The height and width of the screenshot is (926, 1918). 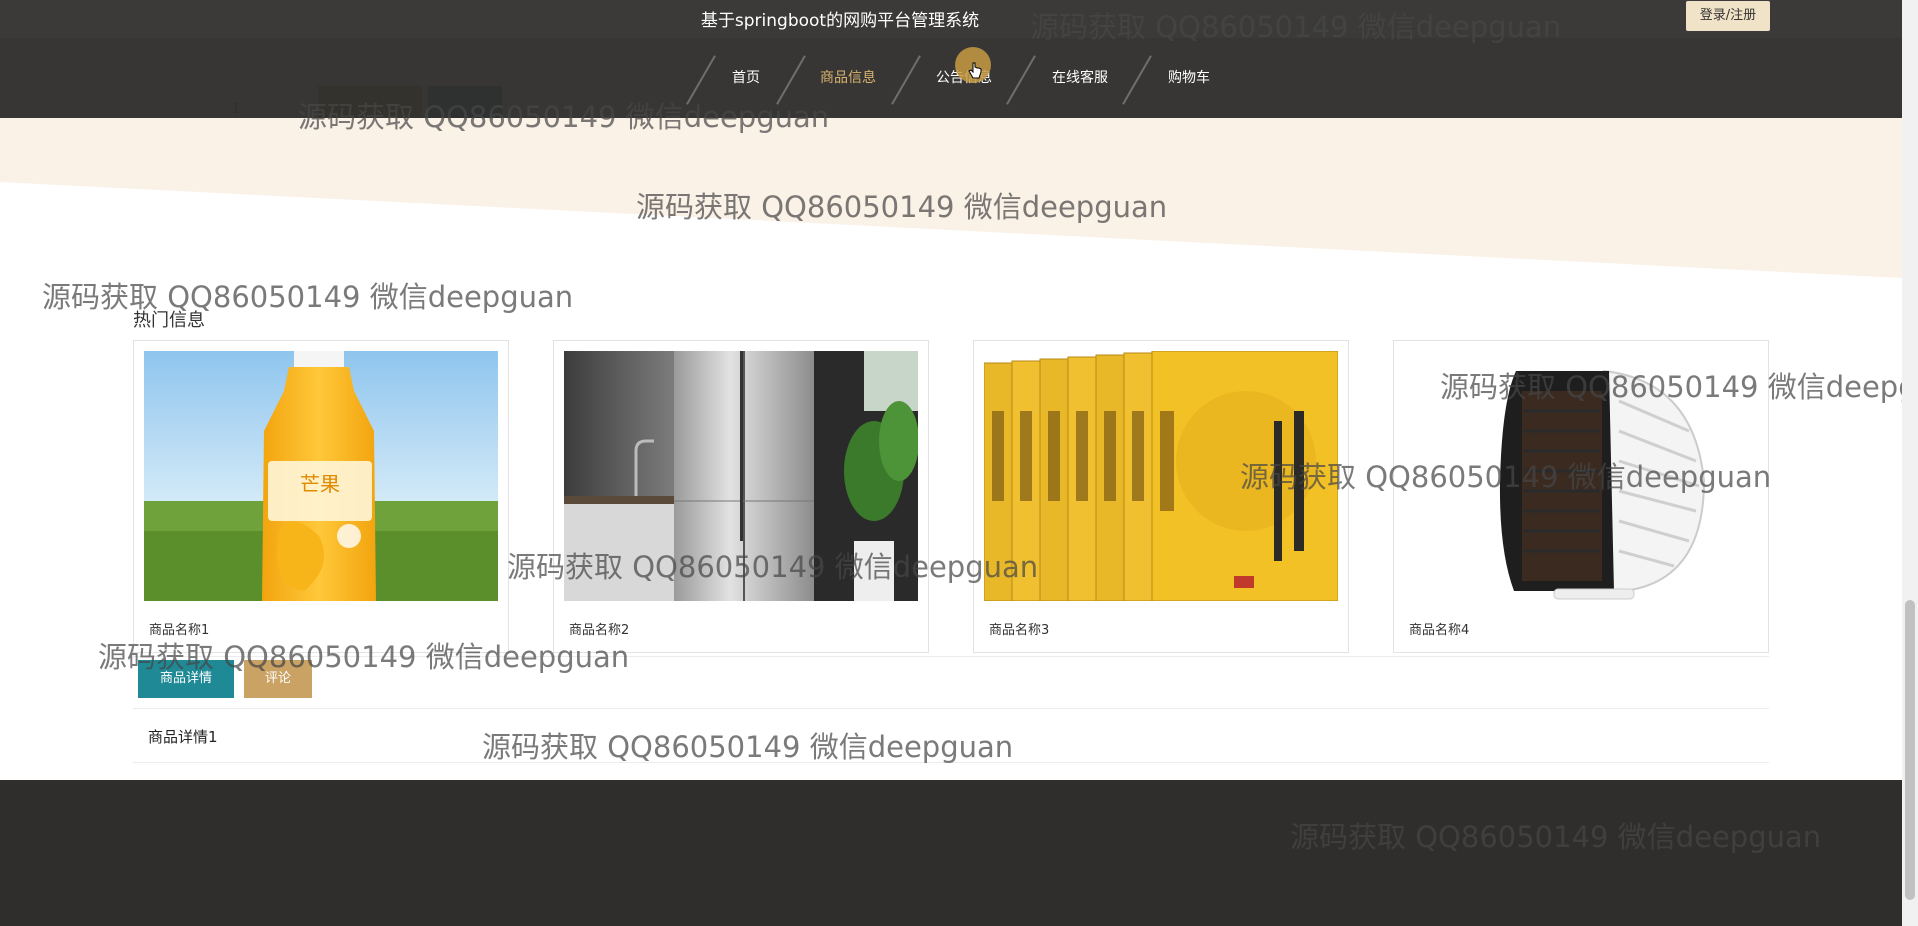 What do you see at coordinates (840, 21) in the screenshot?
I see `site-title: 基于springboot的网购平台管理系统` at bounding box center [840, 21].